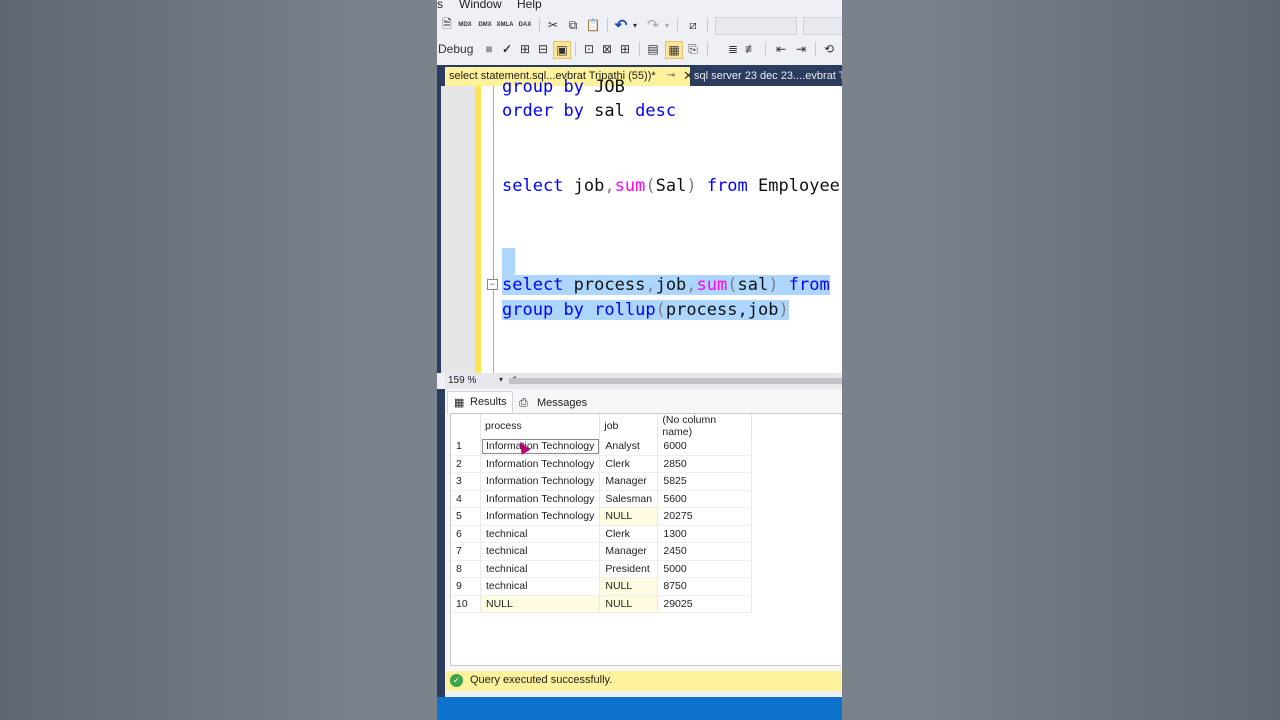 The height and width of the screenshot is (720, 1280). Describe the element at coordinates (492, 284) in the screenshot. I see `collapse-icon: −` at that location.